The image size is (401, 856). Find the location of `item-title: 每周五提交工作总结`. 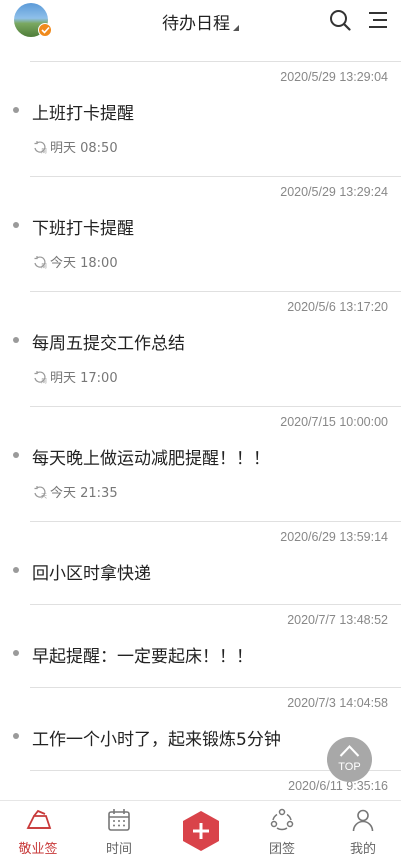

item-title: 每周五提交工作总结 is located at coordinates (108, 344).